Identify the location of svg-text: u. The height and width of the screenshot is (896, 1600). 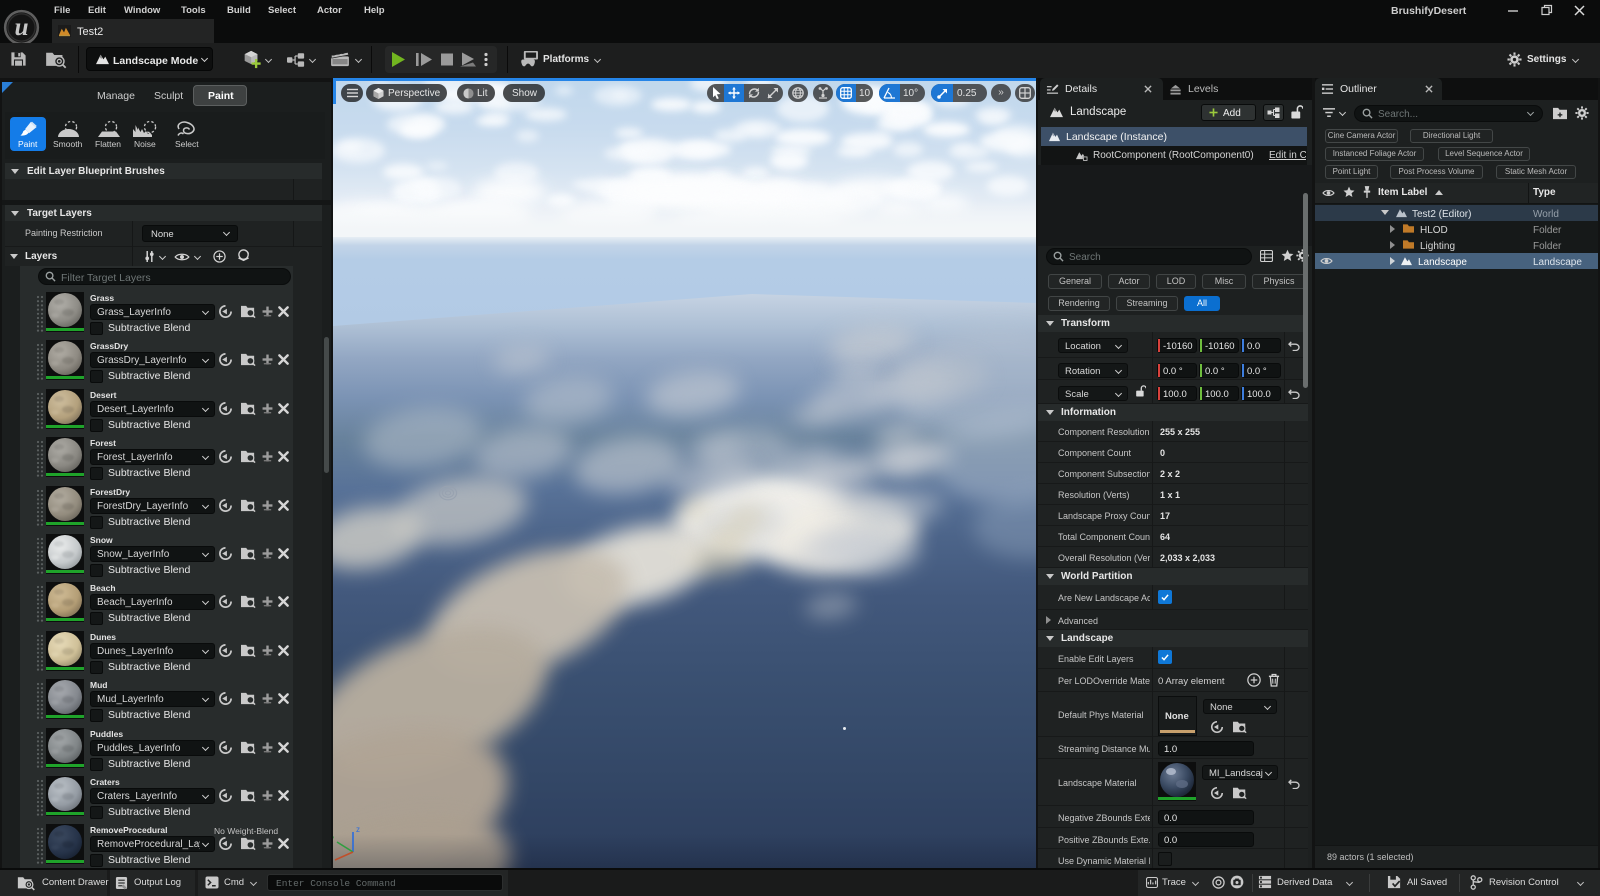
(21, 27).